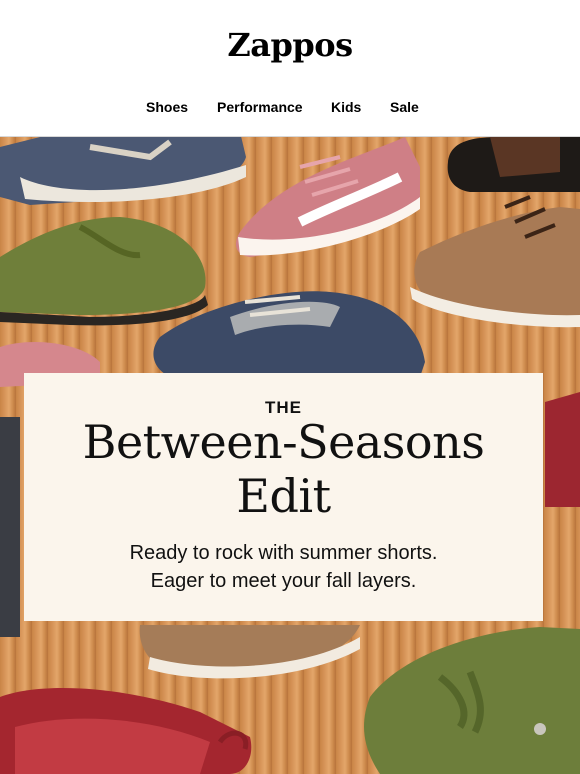  Describe the element at coordinates (167, 107) in the screenshot. I see `nav-item-shoes: Shoes` at that location.